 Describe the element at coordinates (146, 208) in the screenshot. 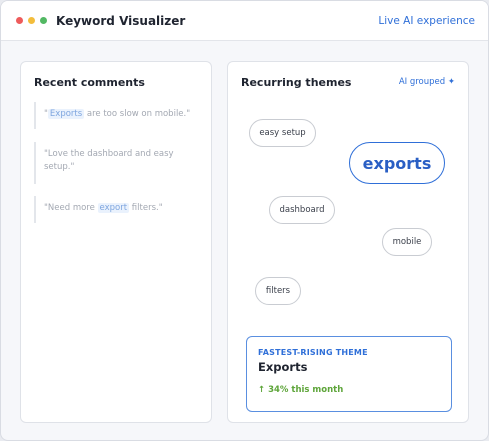

I see `comment-text: filters."` at that location.